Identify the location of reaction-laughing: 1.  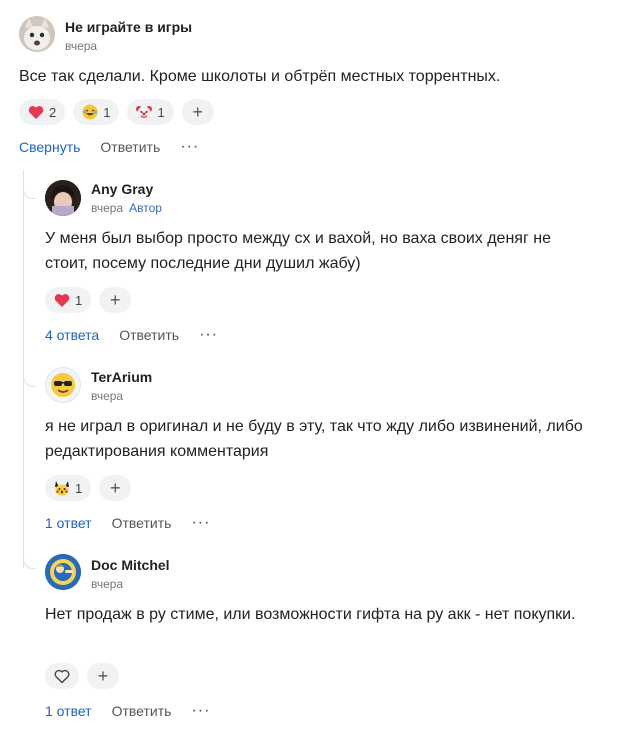
(96, 112).